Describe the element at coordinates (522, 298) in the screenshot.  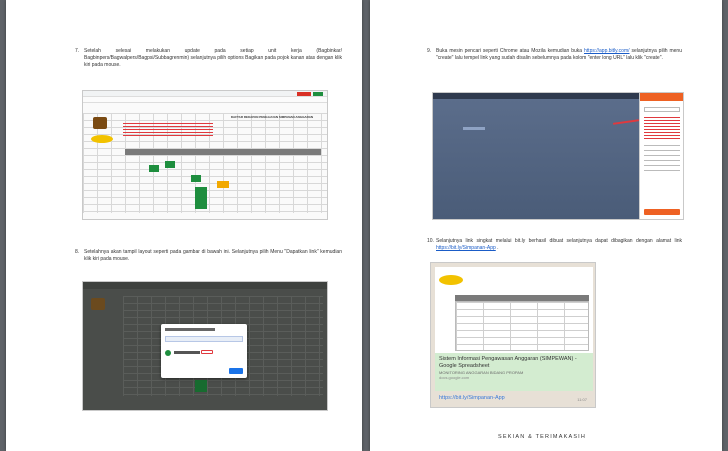
I see `preview-table-header` at that location.